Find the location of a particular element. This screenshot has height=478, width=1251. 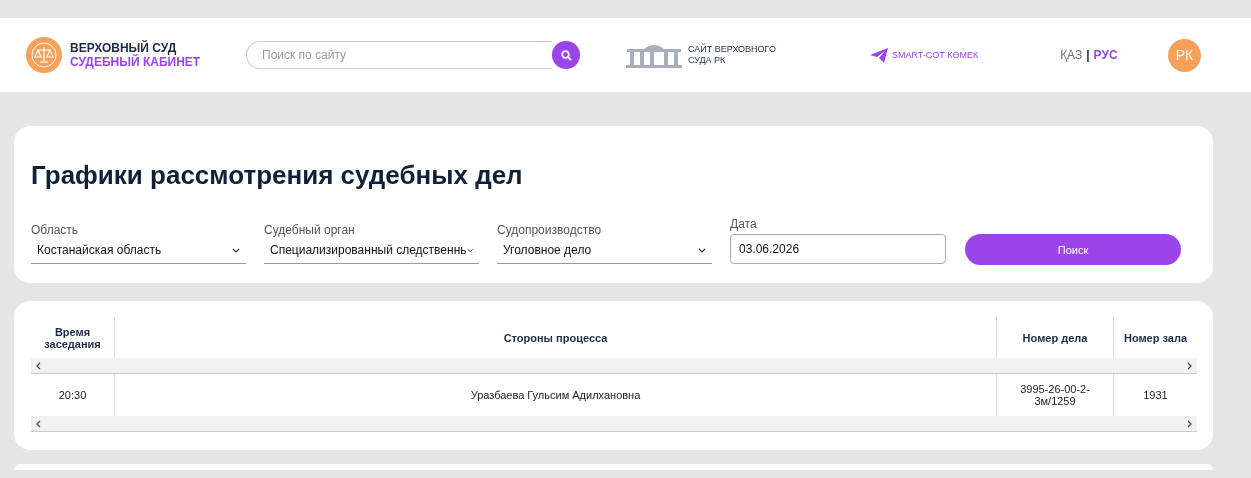

date-field: 03.06.2026 is located at coordinates (838, 249).